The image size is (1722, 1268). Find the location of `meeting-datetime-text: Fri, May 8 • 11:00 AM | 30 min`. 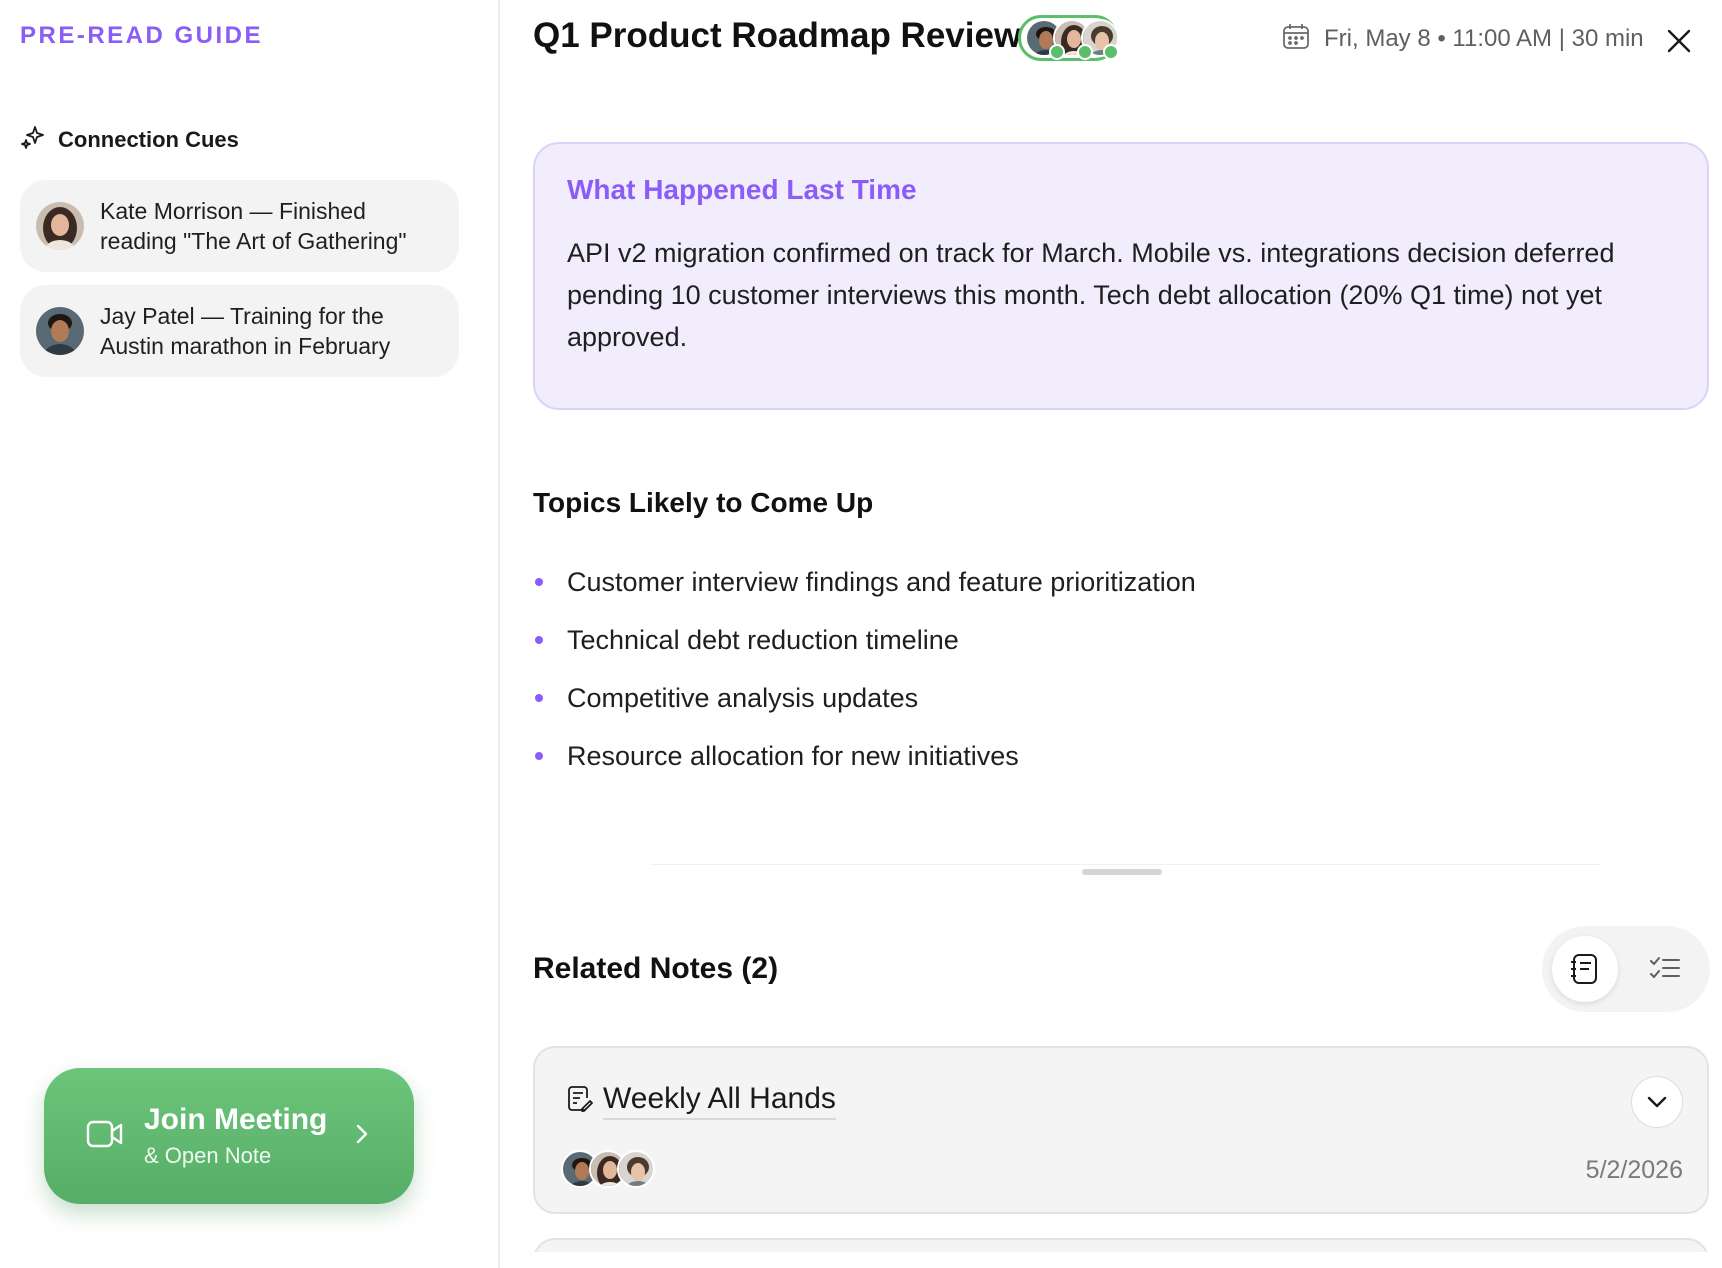

meeting-datetime-text: Fri, May 8 • 11:00 AM | 30 min is located at coordinates (1484, 38).